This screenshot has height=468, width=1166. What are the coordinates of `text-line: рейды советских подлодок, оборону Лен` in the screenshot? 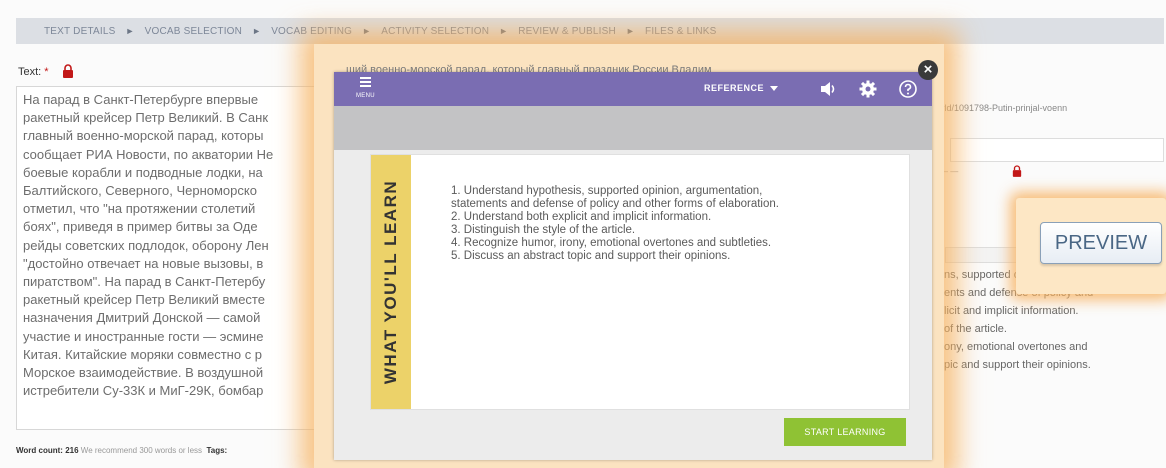 It's located at (146, 245).